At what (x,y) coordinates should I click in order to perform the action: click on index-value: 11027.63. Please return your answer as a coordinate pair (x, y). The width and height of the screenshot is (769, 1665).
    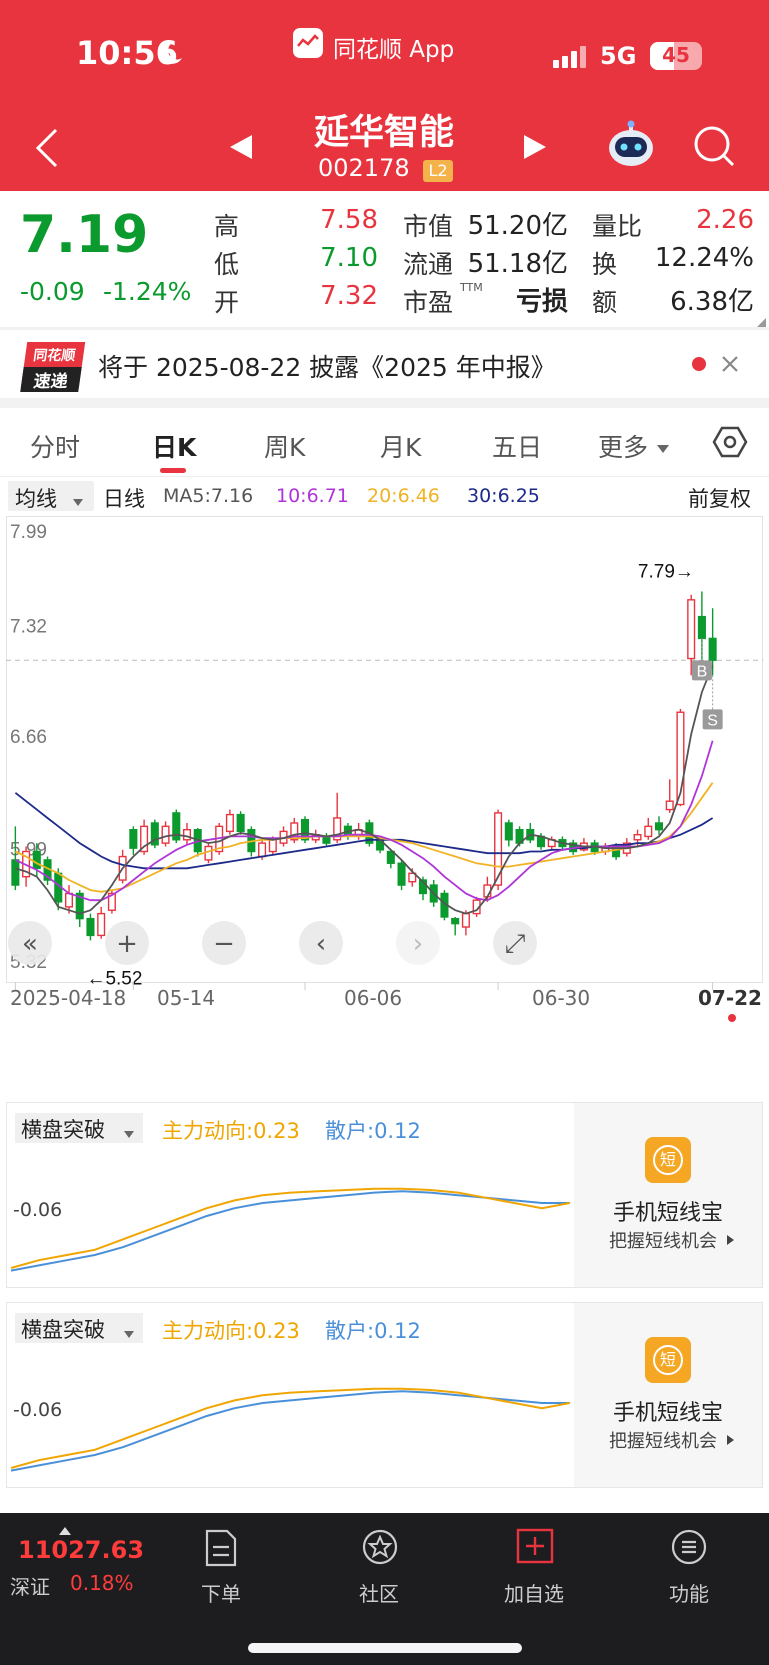
    Looking at the image, I should click on (81, 1550).